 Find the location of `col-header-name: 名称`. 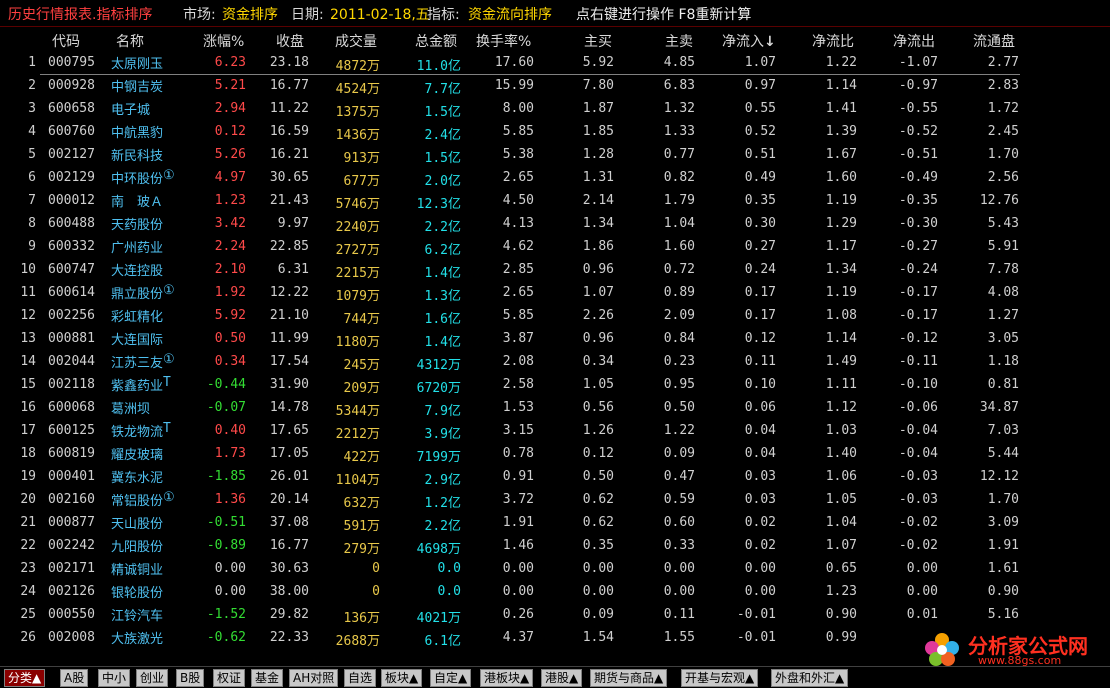

col-header-name: 名称 is located at coordinates (130, 41).